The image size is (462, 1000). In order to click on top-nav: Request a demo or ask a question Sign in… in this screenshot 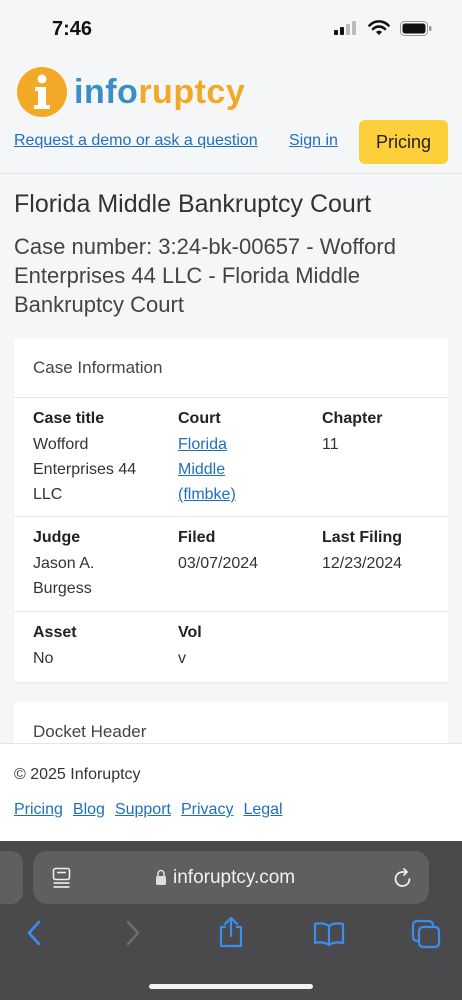, I will do `click(231, 141)`.